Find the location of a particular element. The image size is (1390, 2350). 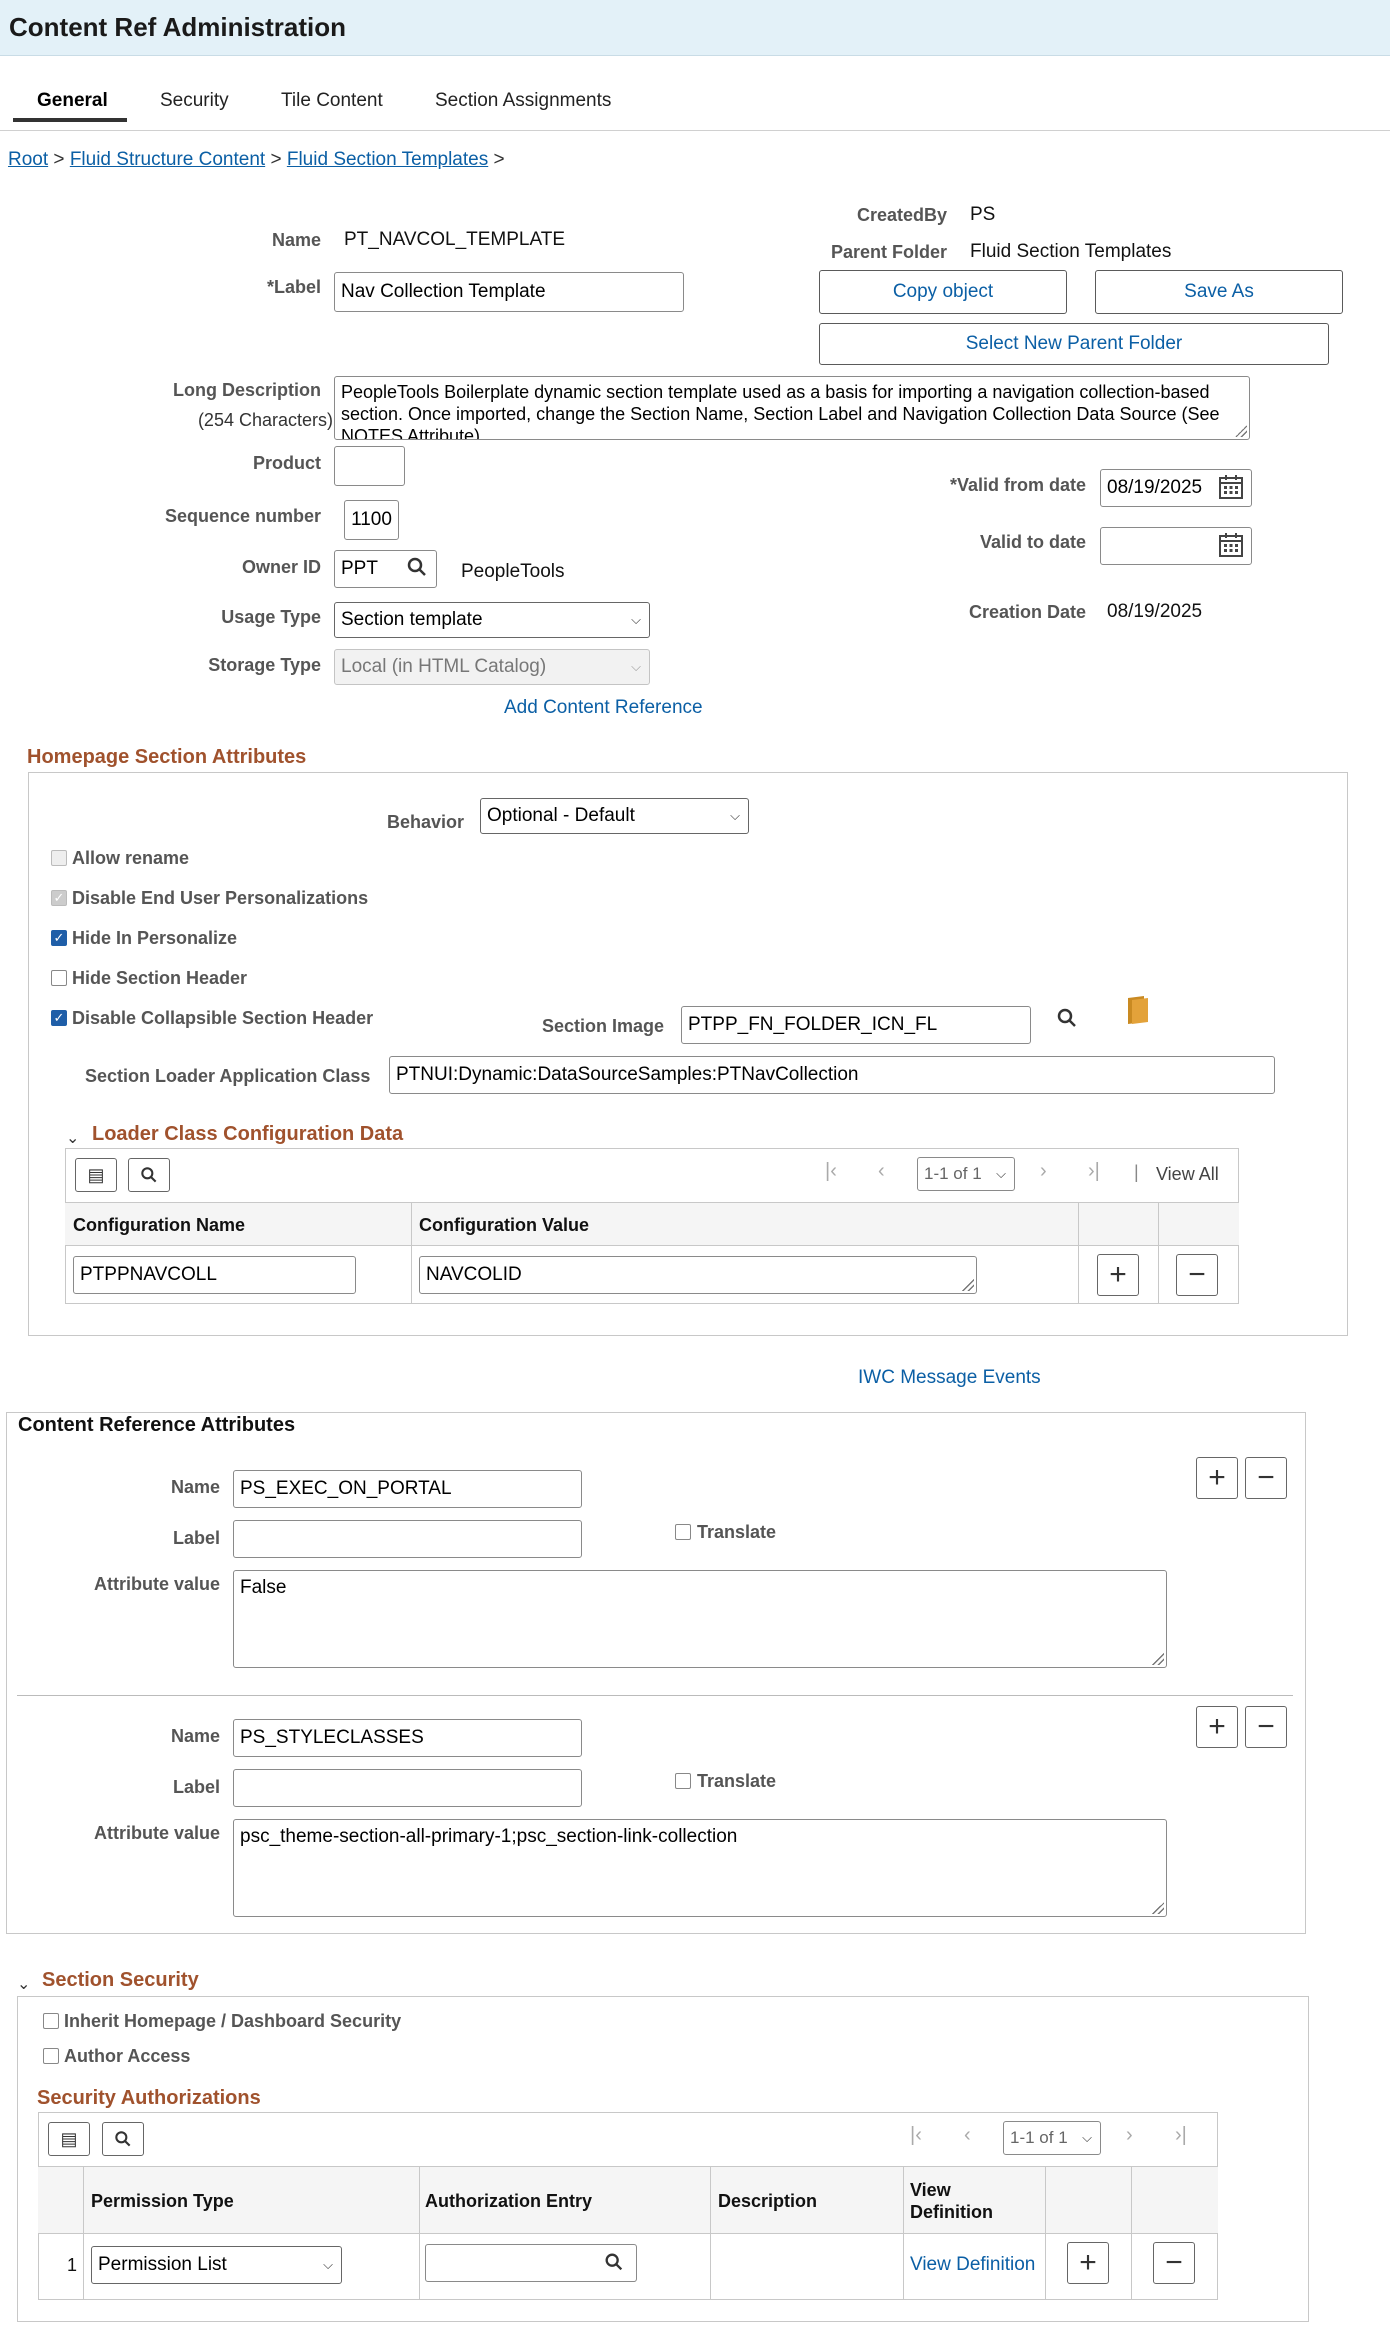

view-definition-link: View Definition is located at coordinates (972, 2265).